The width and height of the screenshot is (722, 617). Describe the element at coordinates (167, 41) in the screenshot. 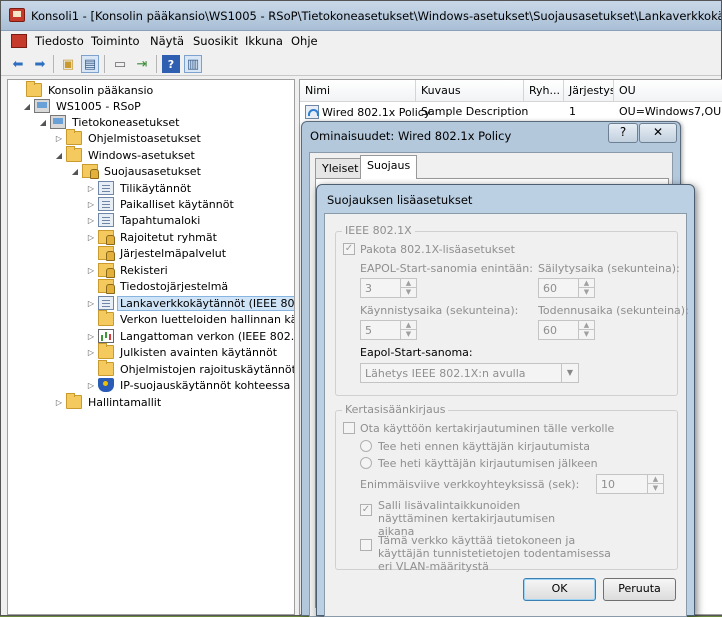

I see `menu-nayta: Näytä` at that location.